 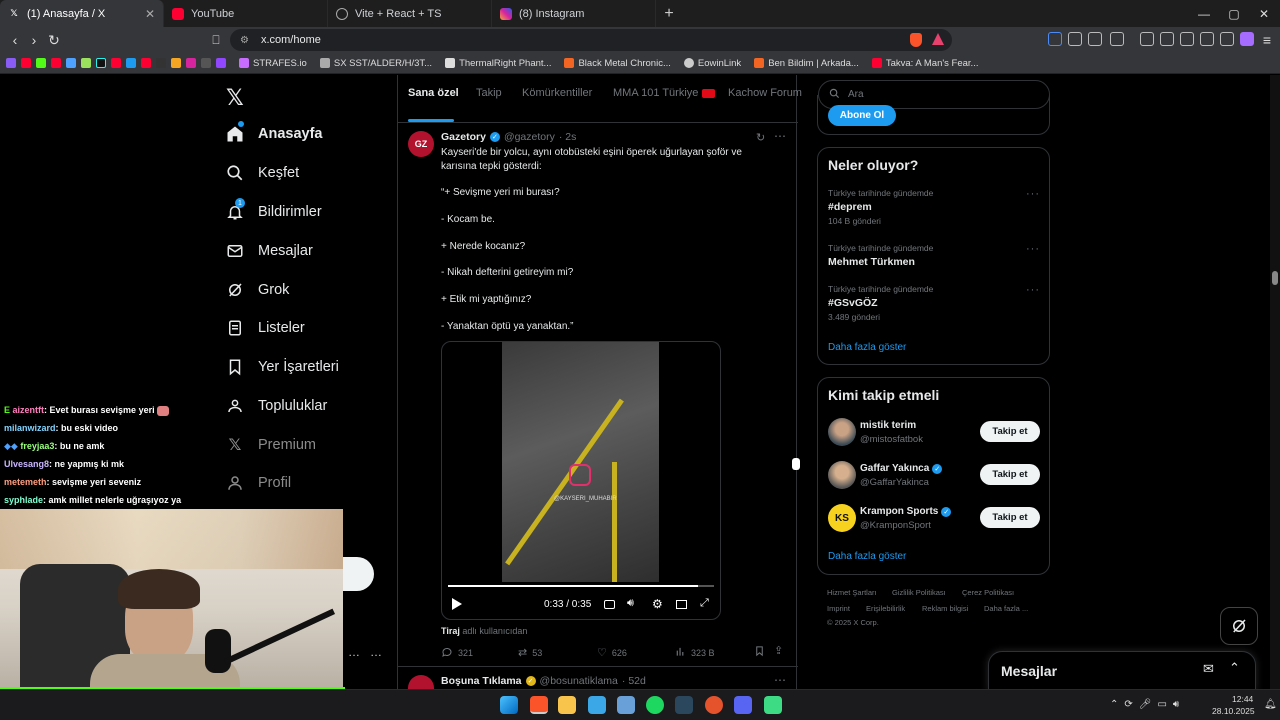 I want to click on clock-date: 28.10.2025, so click(x=1233, y=711).